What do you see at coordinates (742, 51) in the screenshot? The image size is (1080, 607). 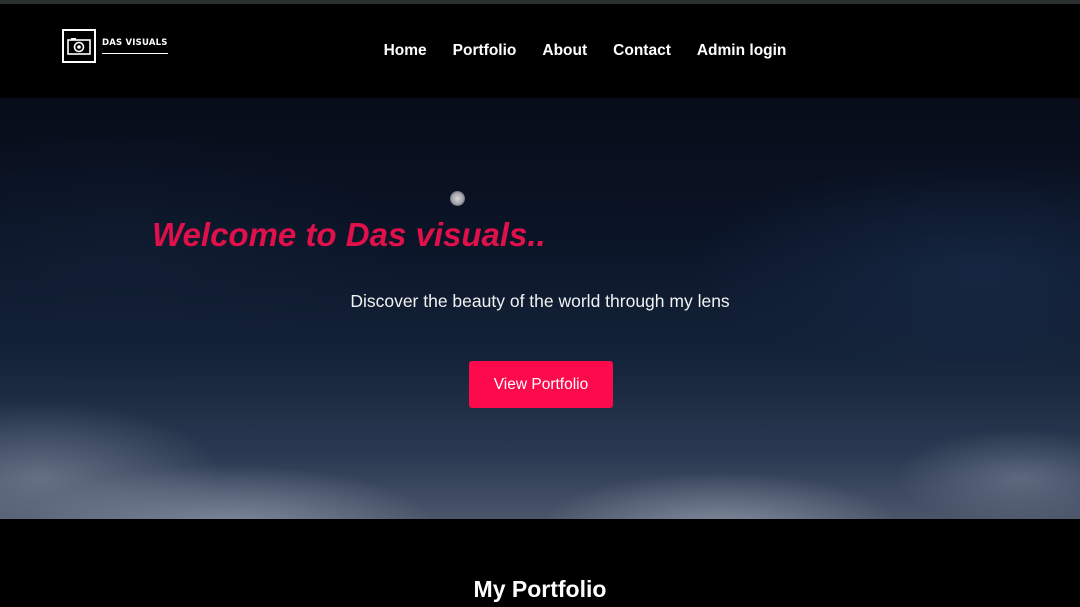 I see `nav-admin-login: Admin login` at bounding box center [742, 51].